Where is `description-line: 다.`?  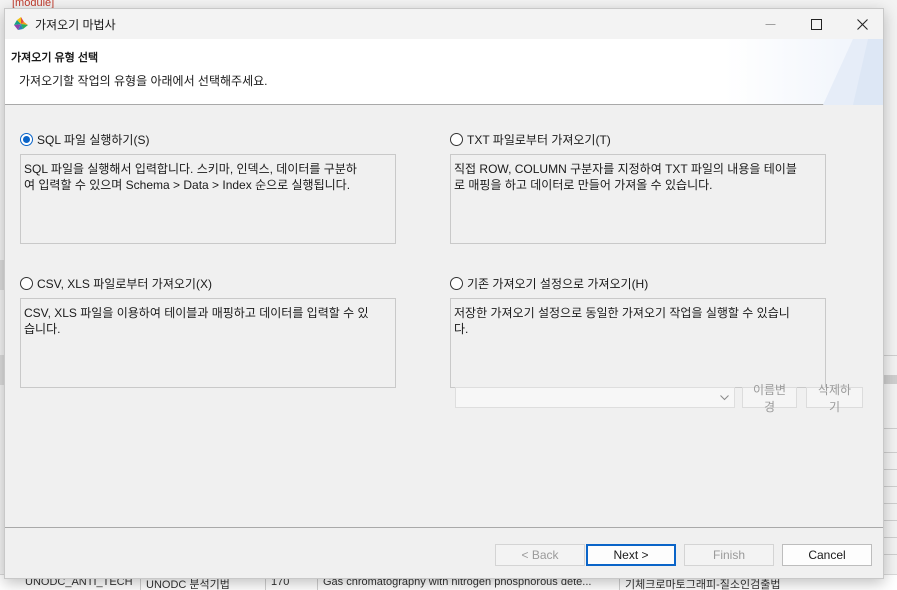 description-line: 다. is located at coordinates (461, 329).